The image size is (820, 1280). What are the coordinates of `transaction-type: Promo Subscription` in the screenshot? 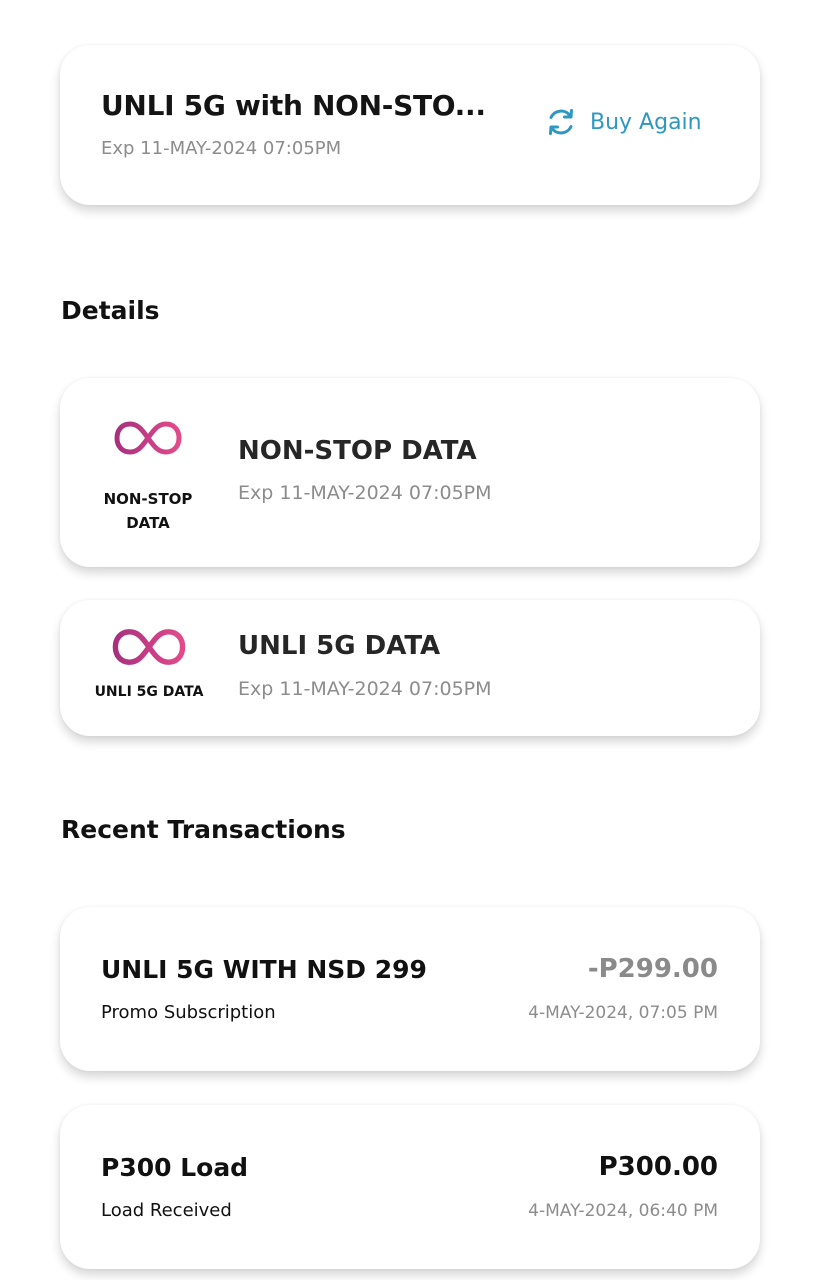 It's located at (188, 1012).